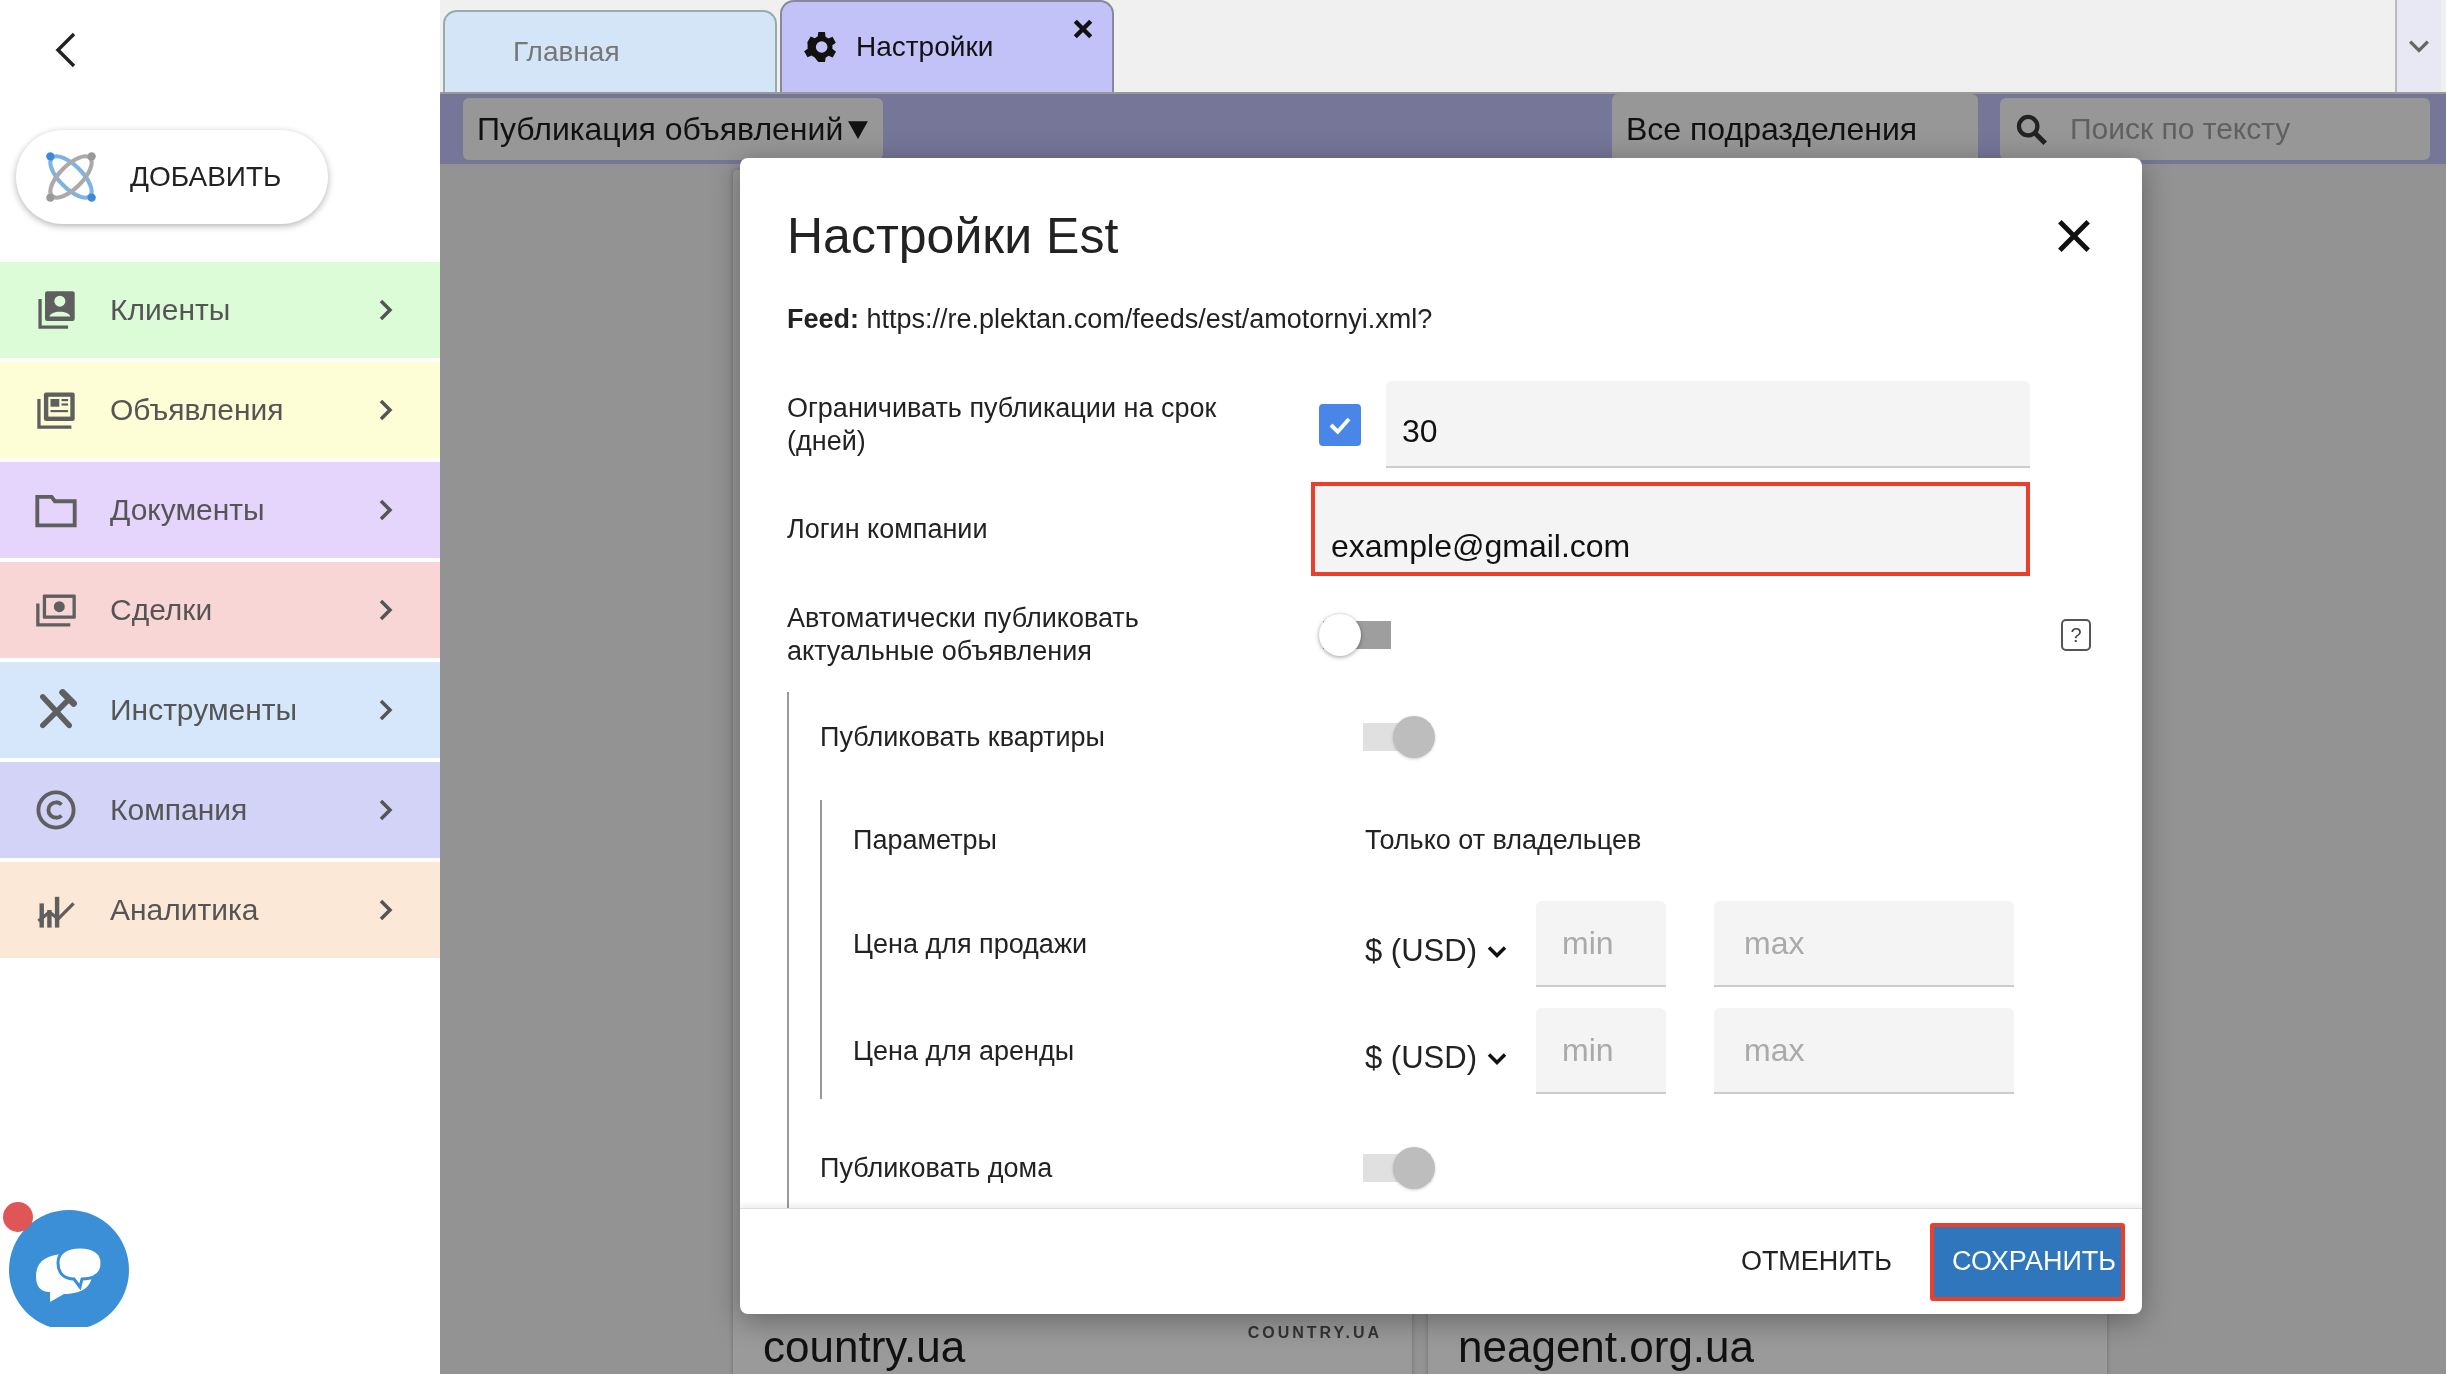 Image resolution: width=2446 pixels, height=1374 pixels. Describe the element at coordinates (963, 635) in the screenshot. I see `field-label: Автоматически публиковать актуальные объявления` at that location.